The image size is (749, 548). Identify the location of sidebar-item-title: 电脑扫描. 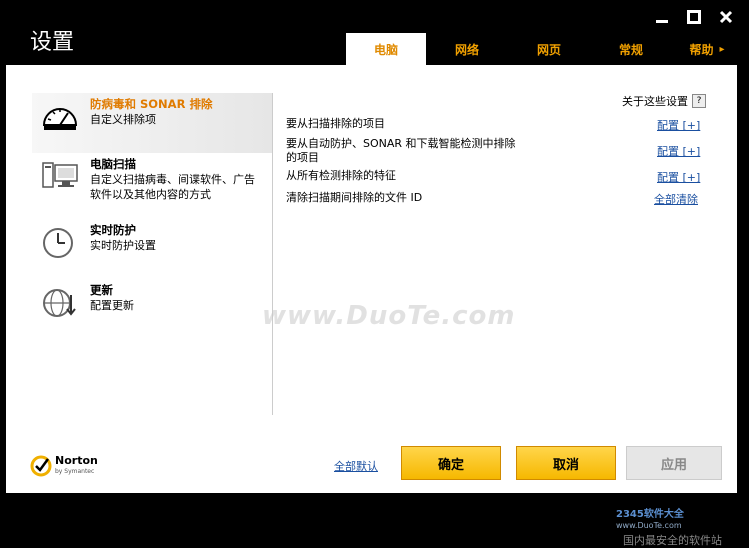
(113, 164).